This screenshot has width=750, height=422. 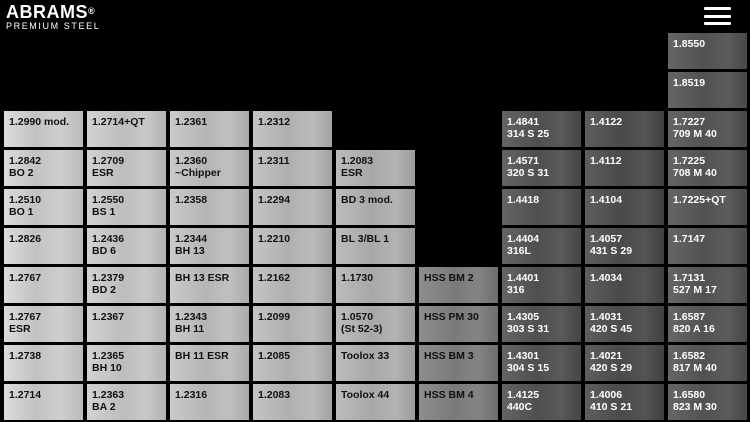 What do you see at coordinates (624, 363) in the screenshot?
I see `steel-grade-tile: 1.4021 420 S 29` at bounding box center [624, 363].